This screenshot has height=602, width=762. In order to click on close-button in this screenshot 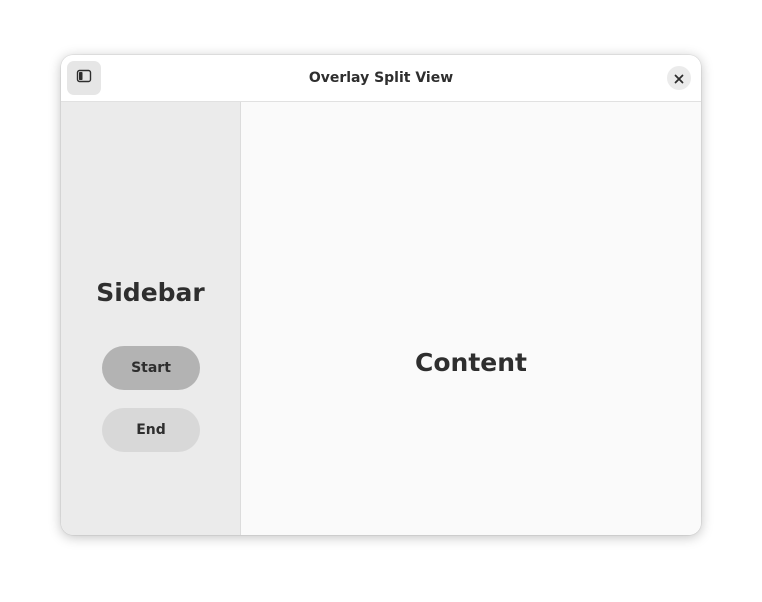, I will do `click(679, 78)`.